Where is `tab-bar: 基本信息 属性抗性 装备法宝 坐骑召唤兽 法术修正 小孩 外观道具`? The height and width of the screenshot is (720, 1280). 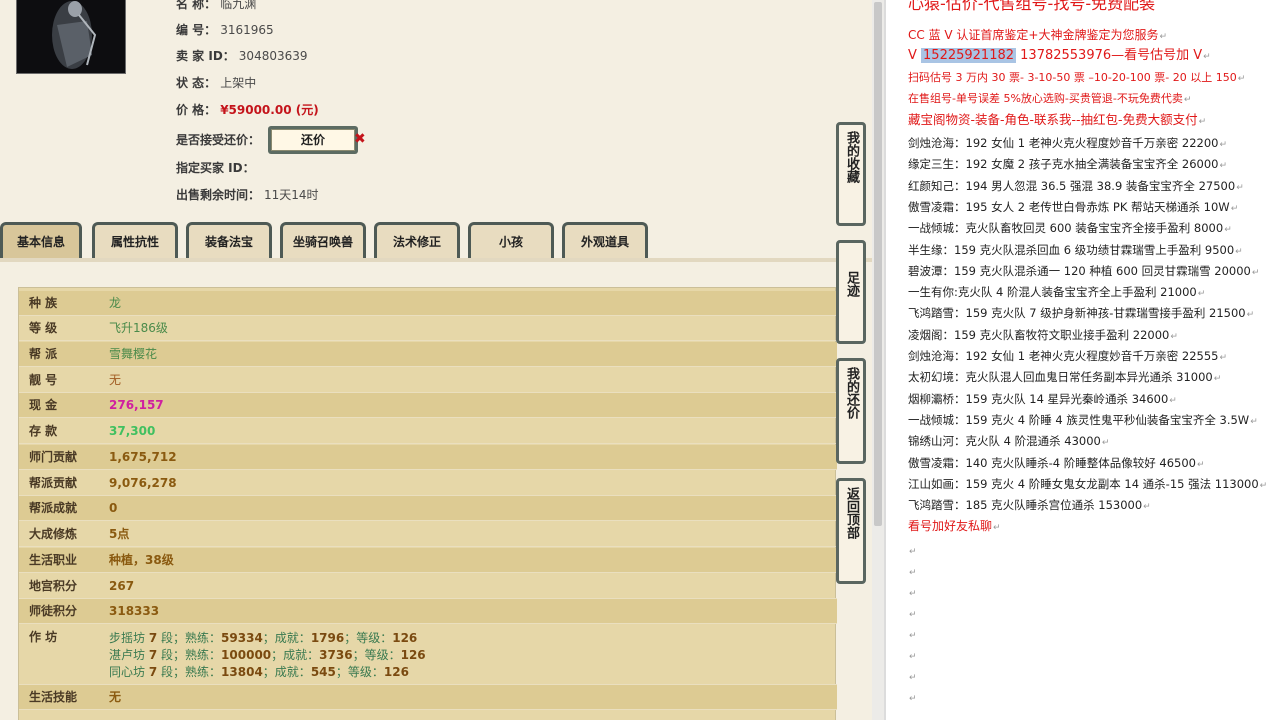 tab-bar: 基本信息 属性抗性 装备法宝 坐骑召唤兽 法术修正 小孩 外观道具 is located at coordinates (436, 241).